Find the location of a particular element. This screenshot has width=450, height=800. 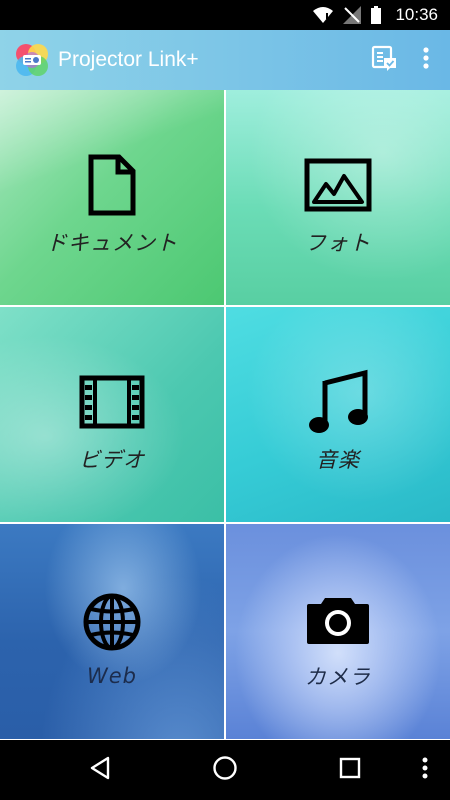

tile-video: ビデオ is located at coordinates (112, 414).